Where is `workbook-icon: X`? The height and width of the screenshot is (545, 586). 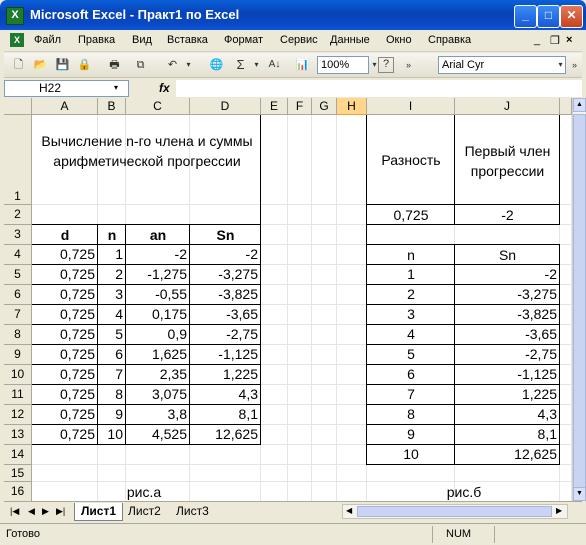 workbook-icon: X is located at coordinates (17, 40).